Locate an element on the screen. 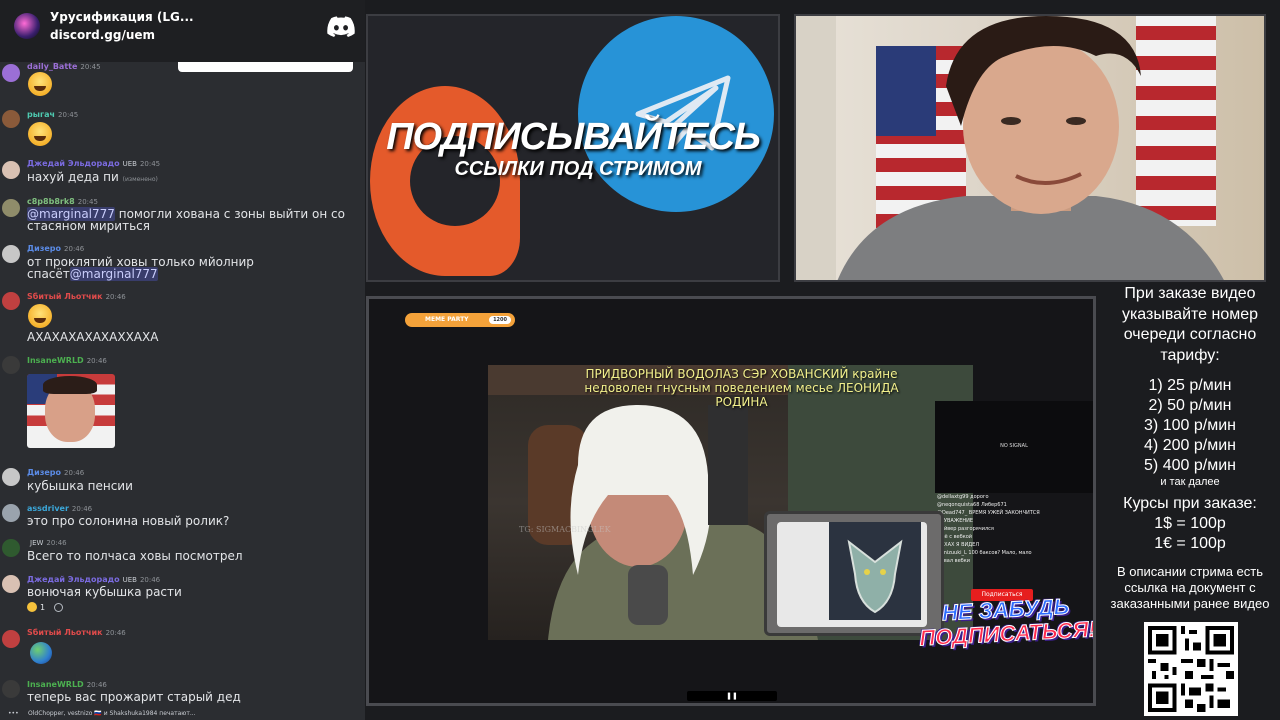  overlay-chat-line: а чё с вебкой is located at coordinates (955, 537).